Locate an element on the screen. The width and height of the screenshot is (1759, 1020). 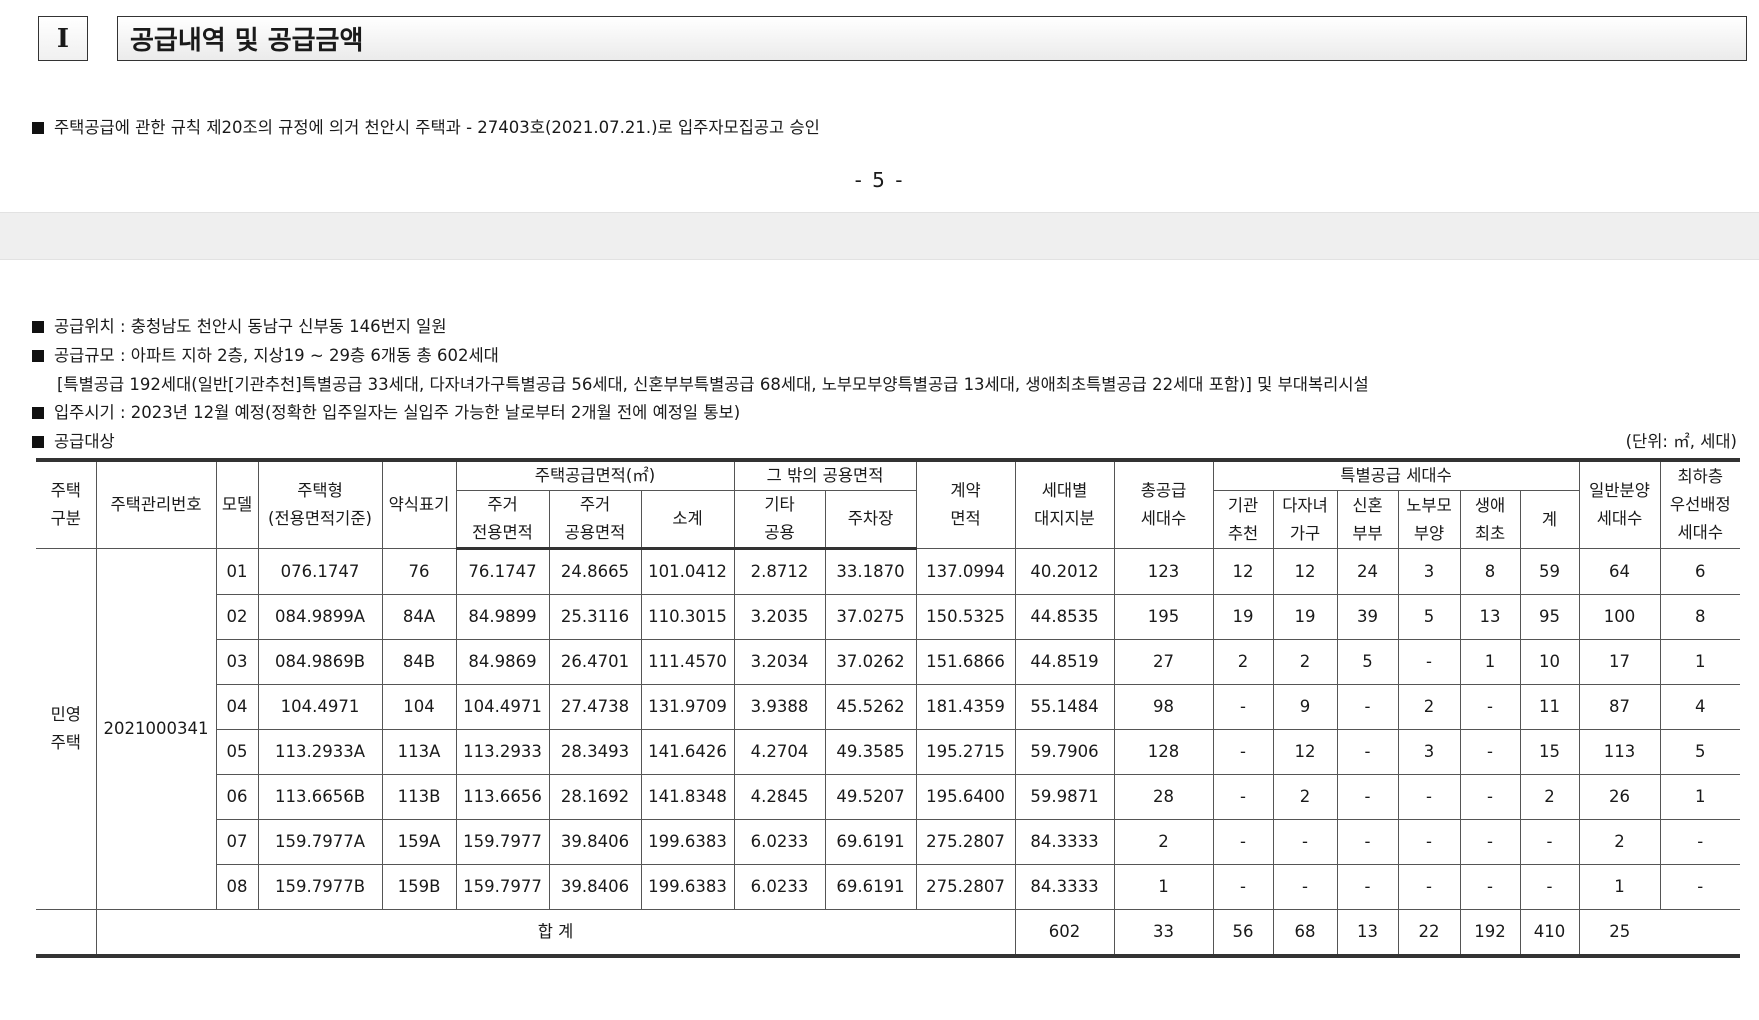
hdr-housing-type: 주택 구분 is located at coordinates (66, 504).